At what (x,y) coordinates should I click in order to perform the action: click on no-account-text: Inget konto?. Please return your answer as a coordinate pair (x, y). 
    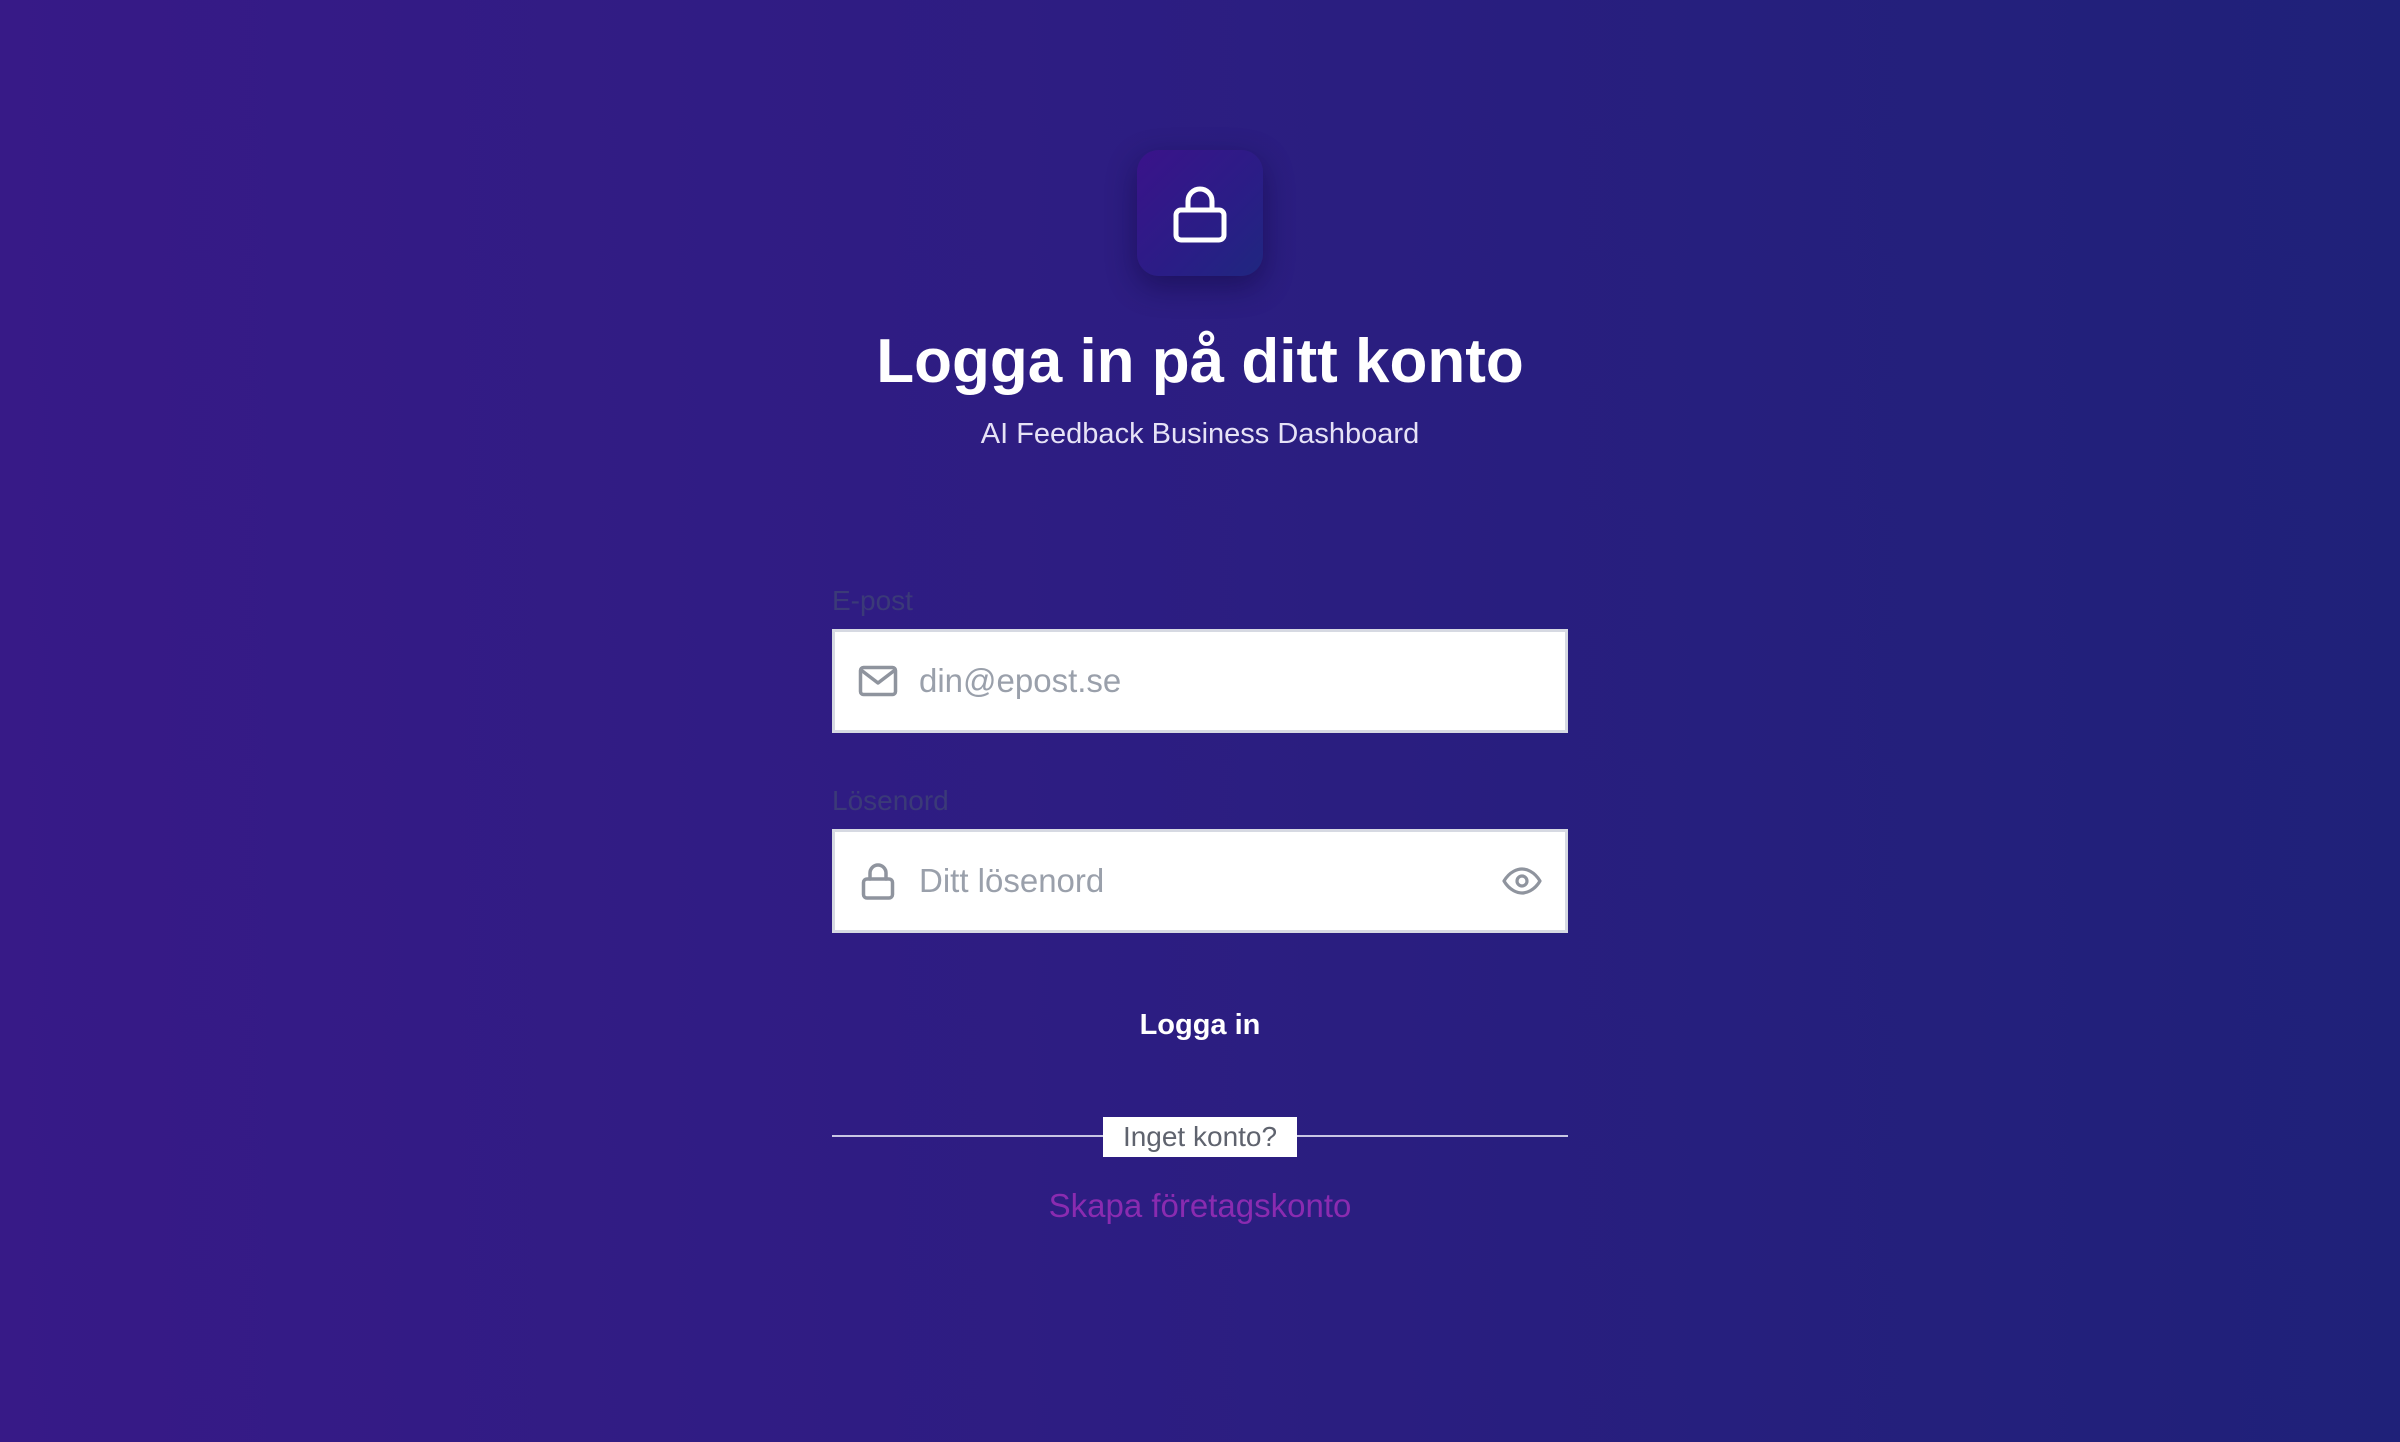
    Looking at the image, I should click on (1200, 1137).